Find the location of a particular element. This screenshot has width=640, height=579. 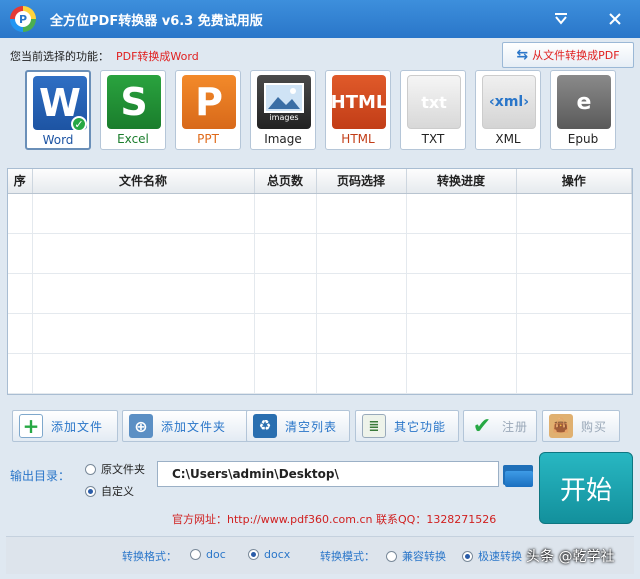

image-icon: images is located at coordinates (284, 102).